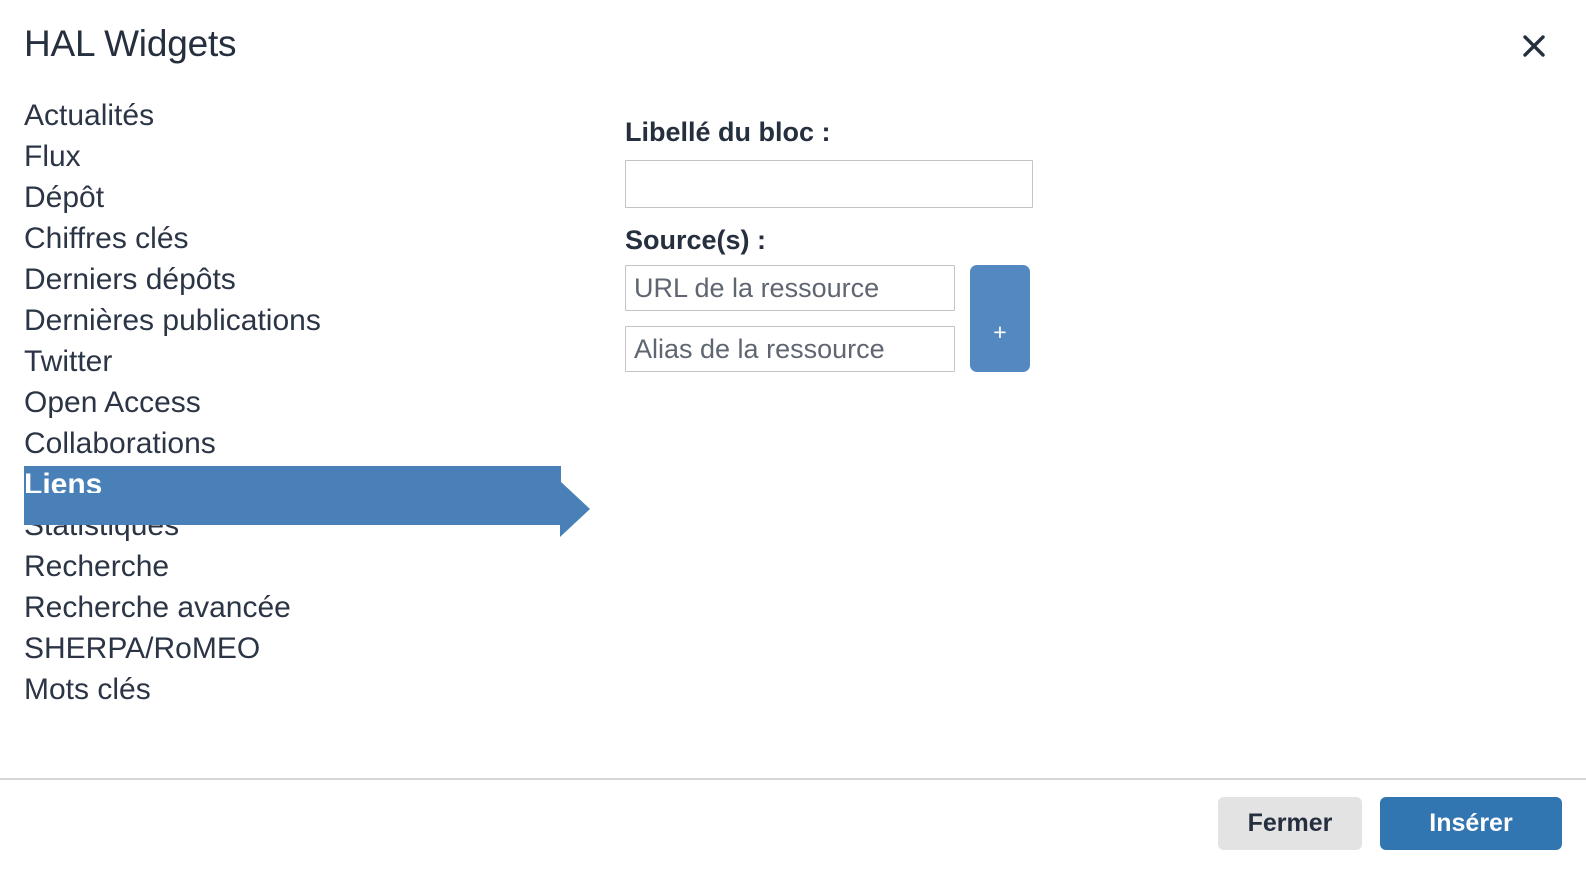  Describe the element at coordinates (106, 238) in the screenshot. I see `widget-list-item-label: Chiffres clés` at that location.